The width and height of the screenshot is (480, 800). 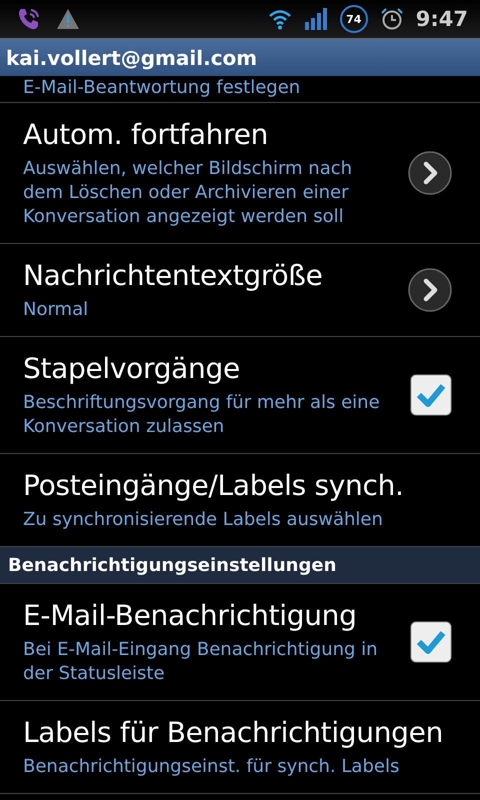 What do you see at coordinates (240, 565) in the screenshot?
I see `section-header: Benachrichtigungseinstellungen` at bounding box center [240, 565].